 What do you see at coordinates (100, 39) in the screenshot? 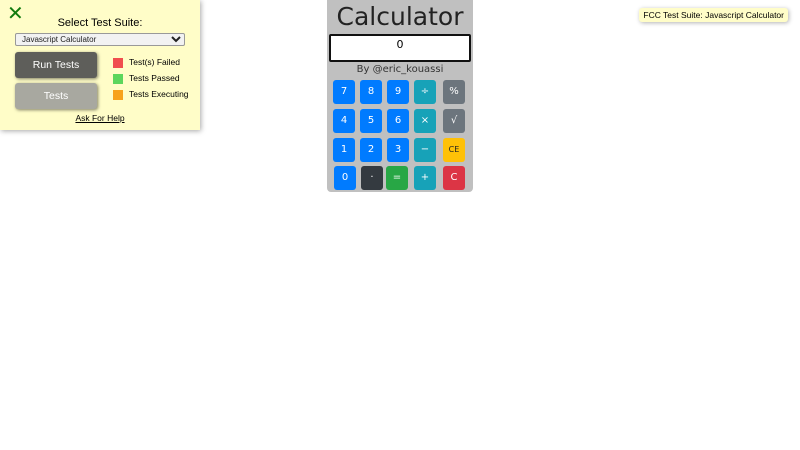
I see `test-suite-select: Javascript Calculator` at bounding box center [100, 39].